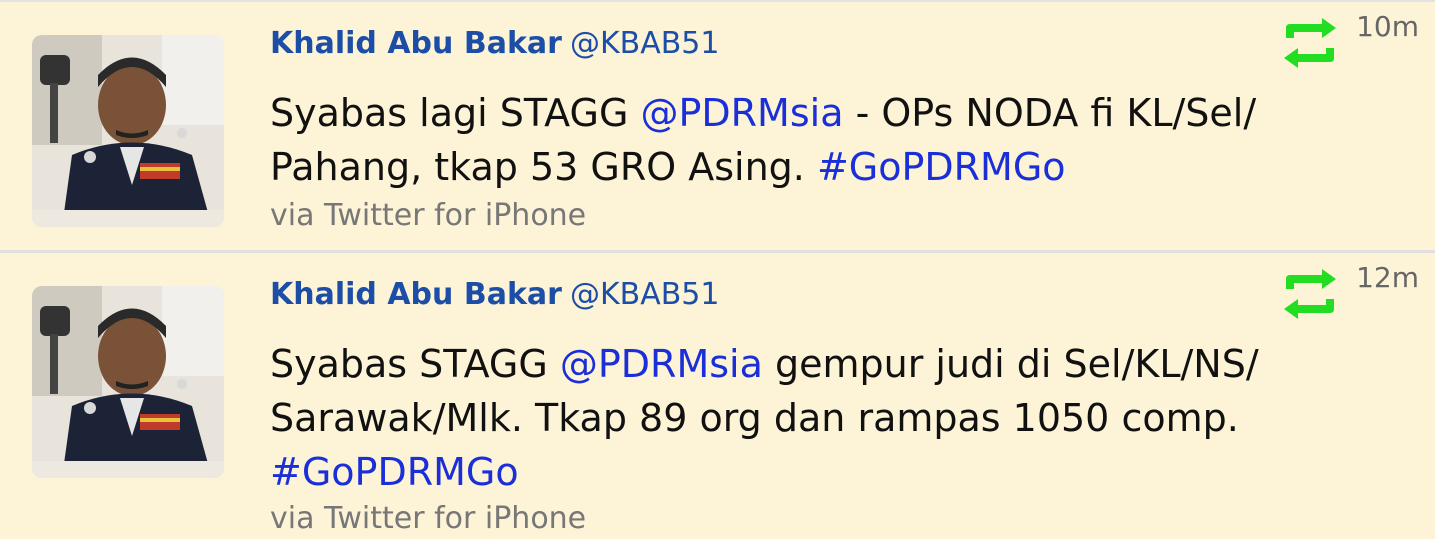  Describe the element at coordinates (415, 364) in the screenshot. I see `tweet-text-segment: Syabas STAGG` at that location.